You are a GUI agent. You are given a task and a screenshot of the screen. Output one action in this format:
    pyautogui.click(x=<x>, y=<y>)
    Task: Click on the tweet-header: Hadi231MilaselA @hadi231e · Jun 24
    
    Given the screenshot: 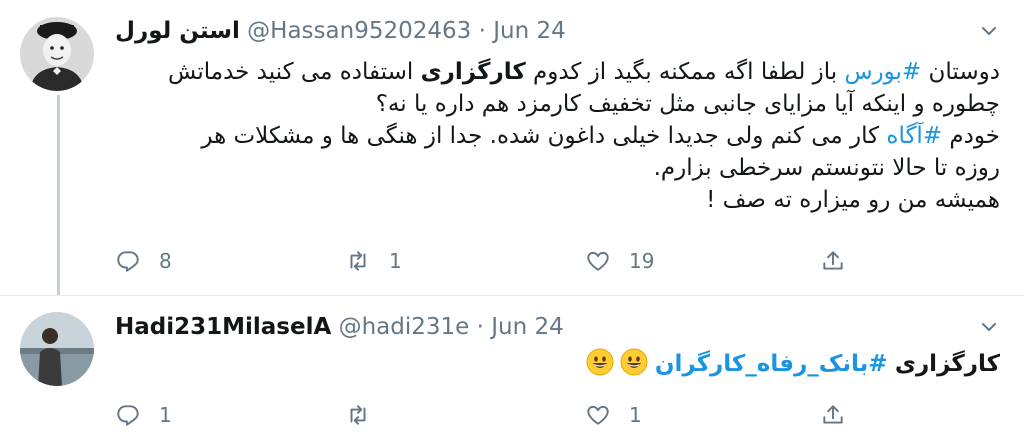 What is the action you would take?
    pyautogui.click(x=339, y=327)
    